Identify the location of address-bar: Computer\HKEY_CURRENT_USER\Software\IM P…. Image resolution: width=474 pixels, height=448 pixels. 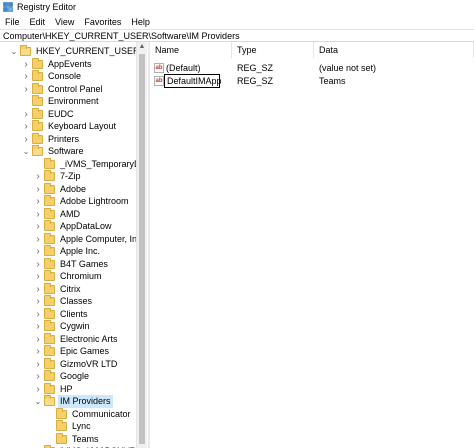
(237, 35).